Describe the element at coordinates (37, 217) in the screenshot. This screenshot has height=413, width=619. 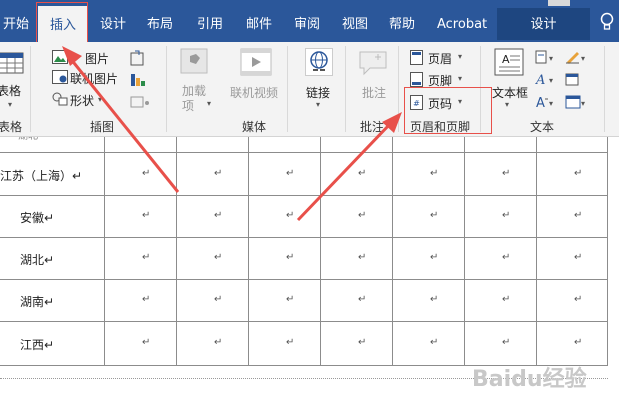
I see `table-row-label: 安徽↵` at that location.